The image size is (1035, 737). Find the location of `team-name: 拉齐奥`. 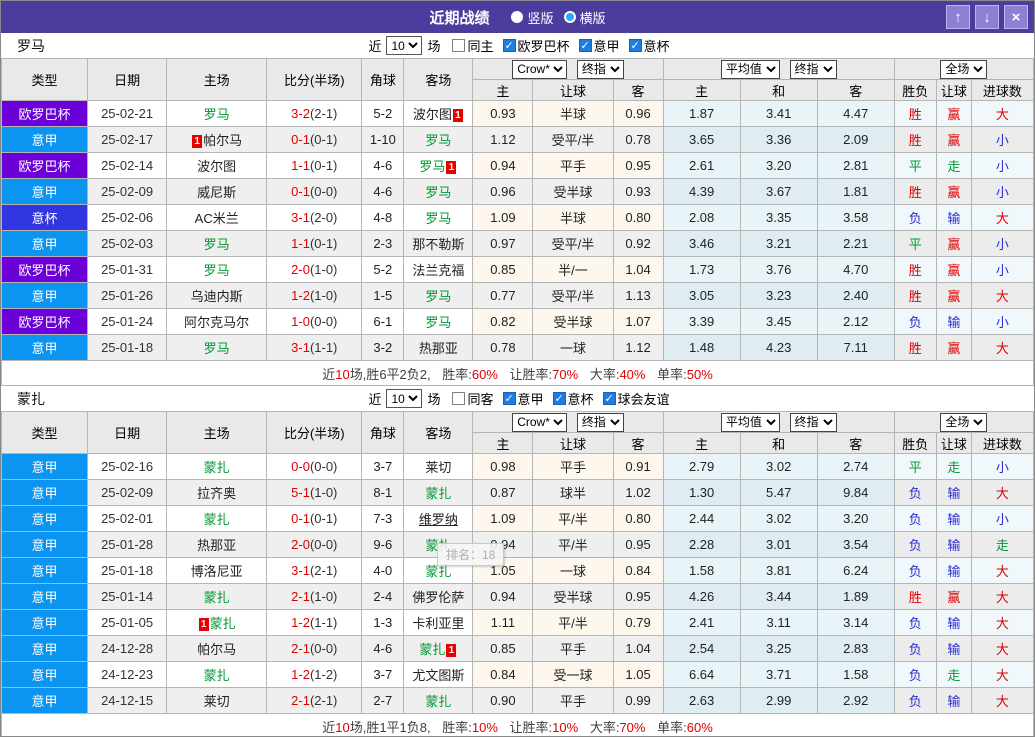

team-name: 拉齐奥 is located at coordinates (216, 493).